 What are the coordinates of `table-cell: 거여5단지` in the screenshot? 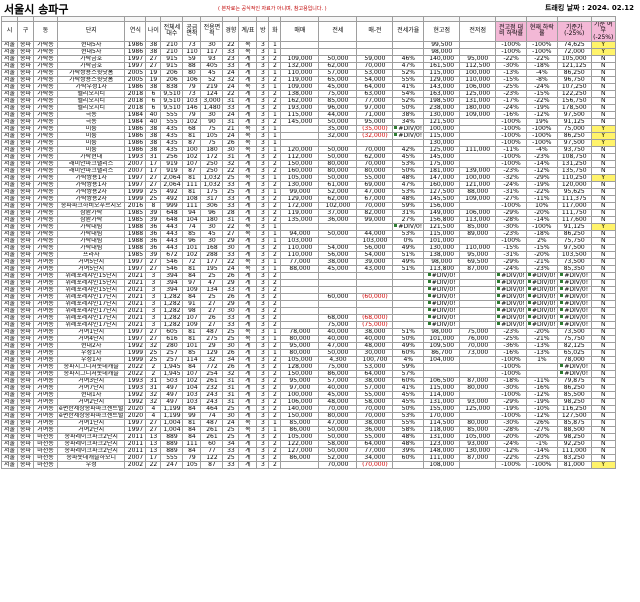 It's located at (91, 268).